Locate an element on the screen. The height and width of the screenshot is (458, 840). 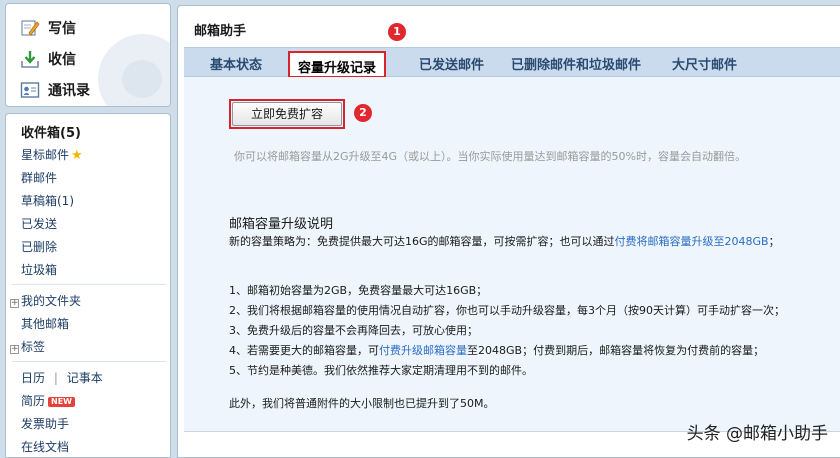
nav-starred-label: 星标邮件 is located at coordinates (45, 155).